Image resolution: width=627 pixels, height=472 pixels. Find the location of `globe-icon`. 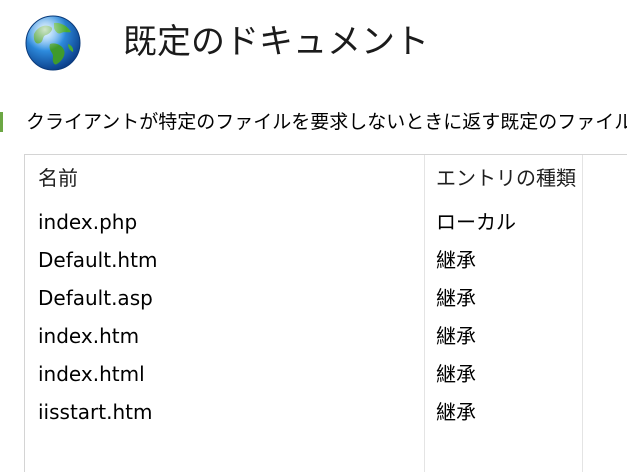

globe-icon is located at coordinates (53, 43).